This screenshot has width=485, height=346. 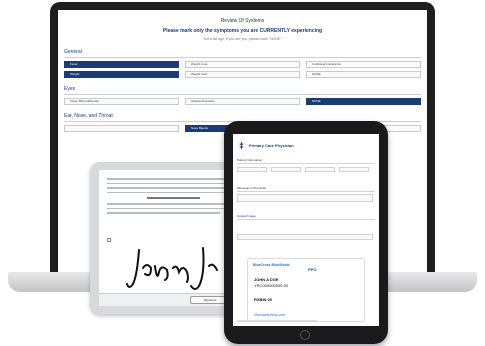 I want to click on upload-note, so click(x=277, y=321).